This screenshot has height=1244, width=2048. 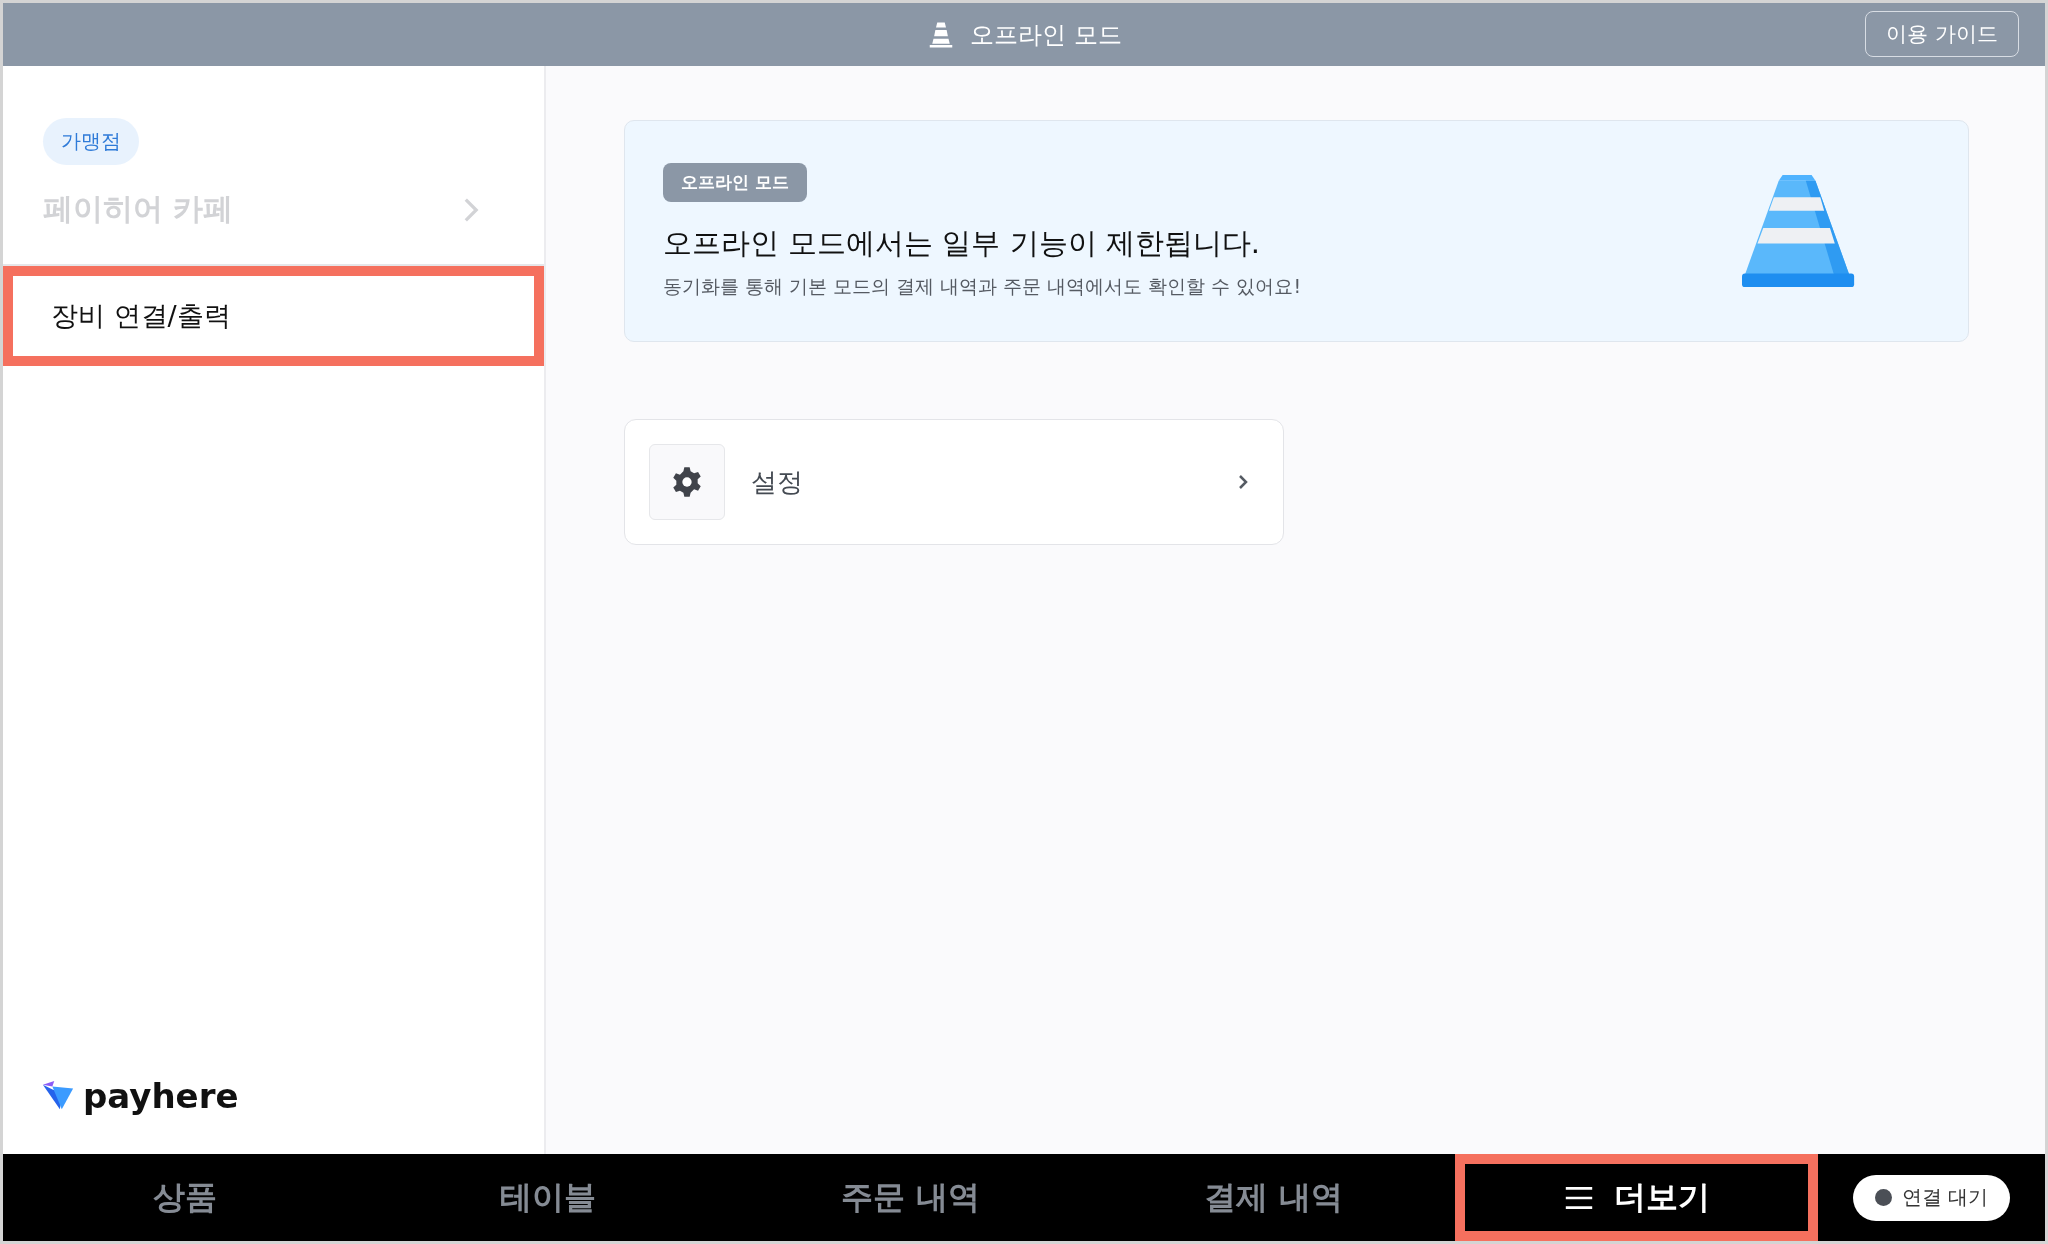 I want to click on nav-tab: 결제 내역, so click(x=1273, y=1197).